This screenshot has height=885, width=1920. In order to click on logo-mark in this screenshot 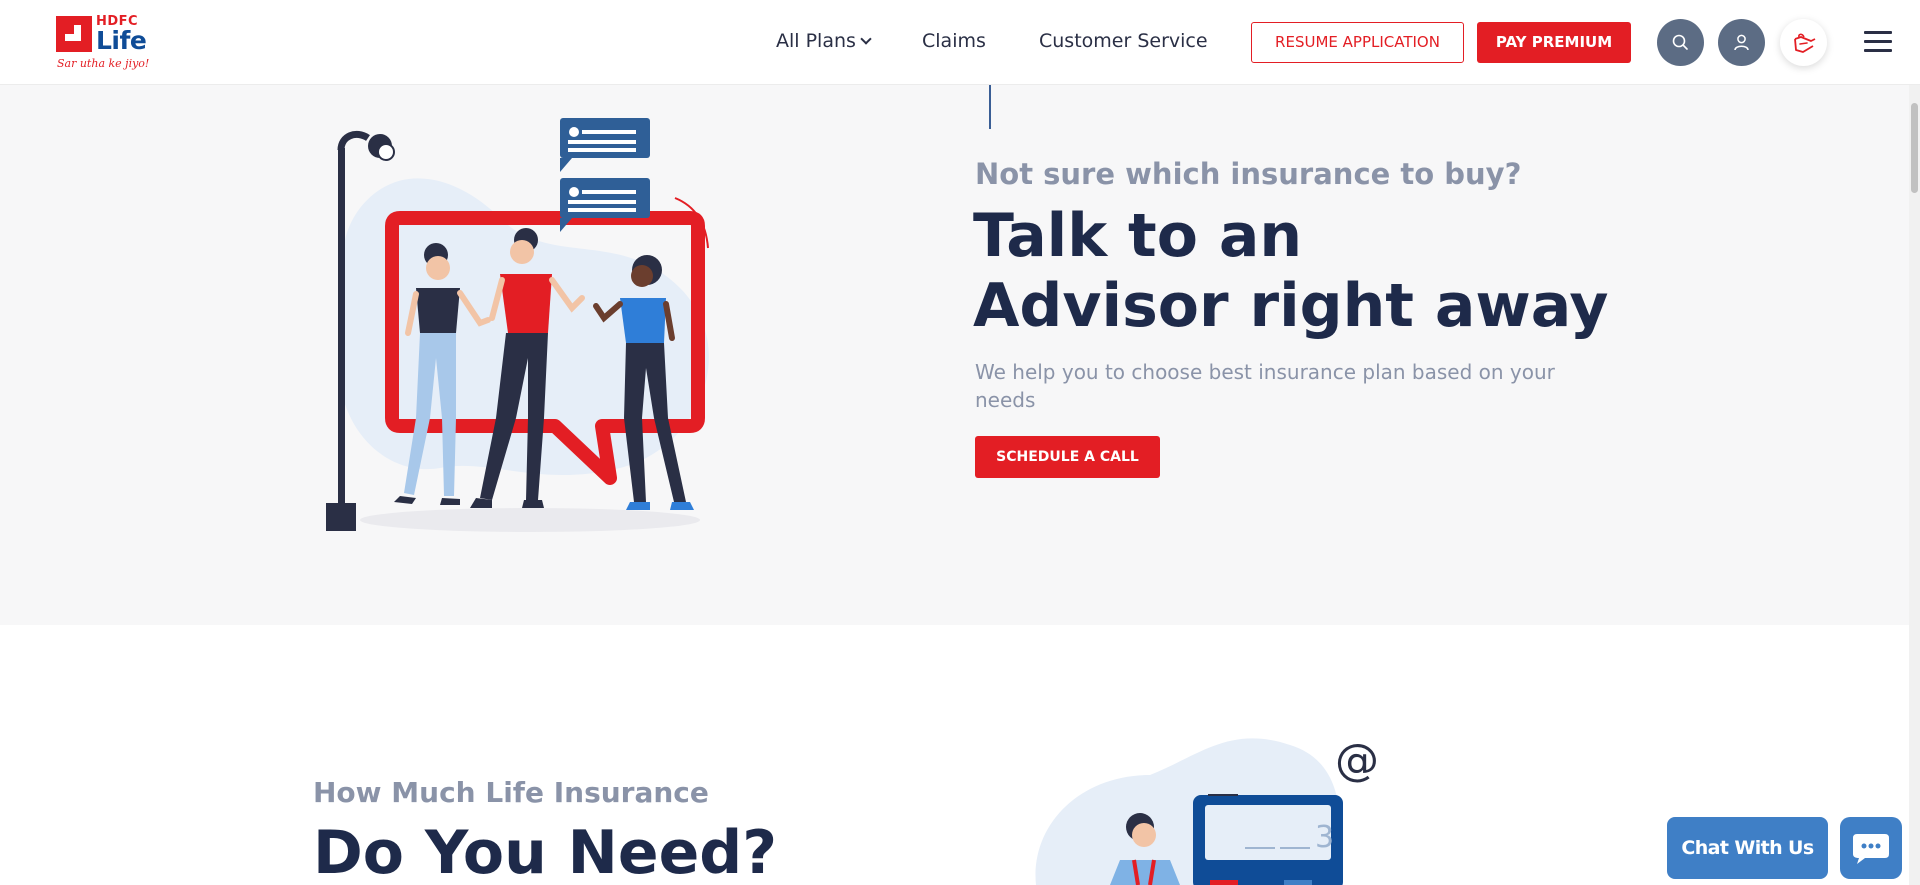, I will do `click(74, 34)`.